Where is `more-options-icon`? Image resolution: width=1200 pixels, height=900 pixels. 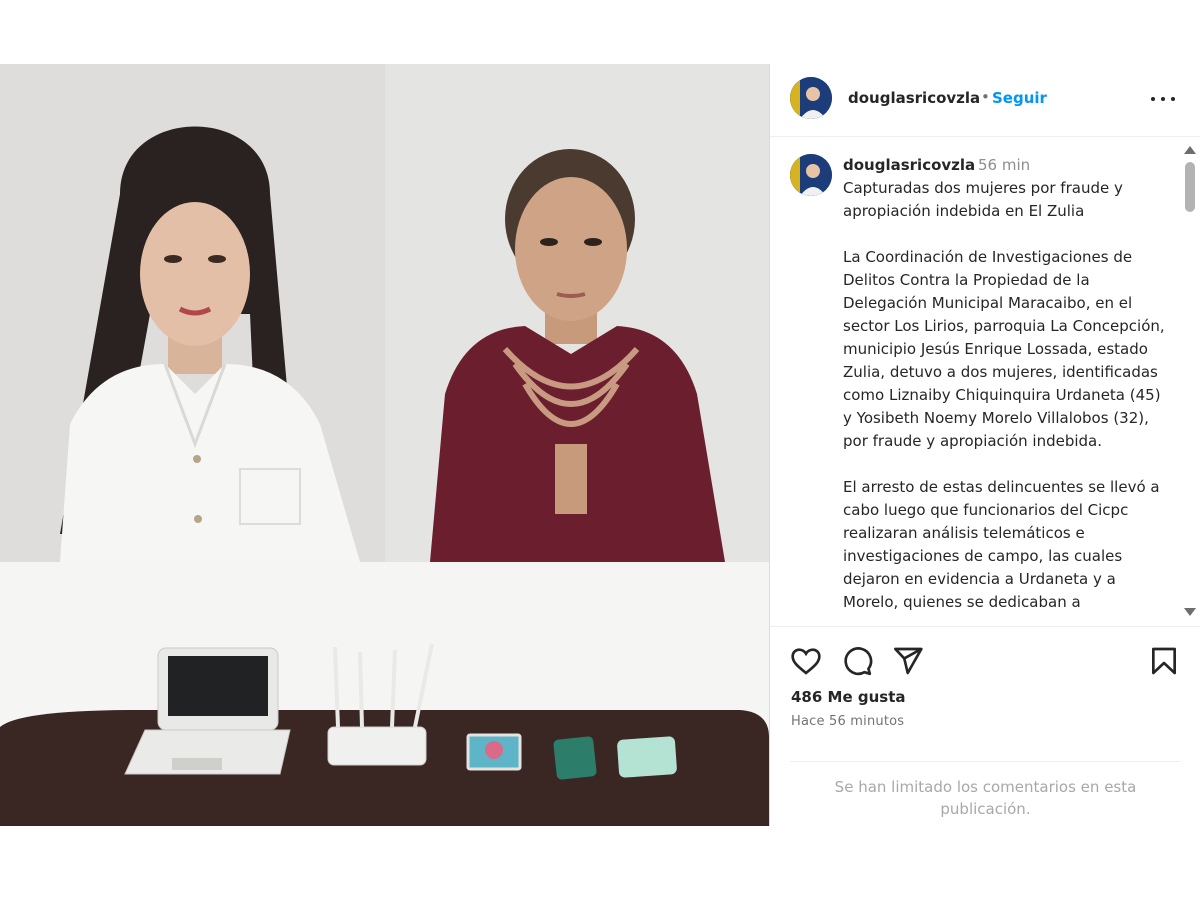
more-options-icon is located at coordinates (1163, 99).